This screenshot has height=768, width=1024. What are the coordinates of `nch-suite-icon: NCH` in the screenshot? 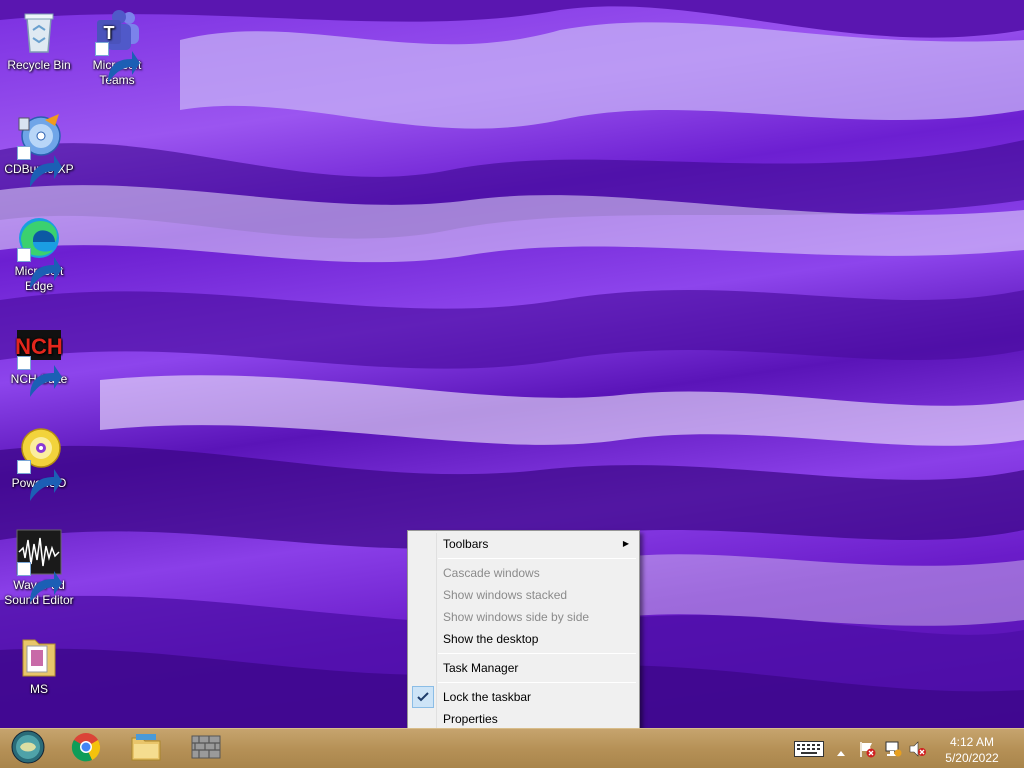 It's located at (39, 359).